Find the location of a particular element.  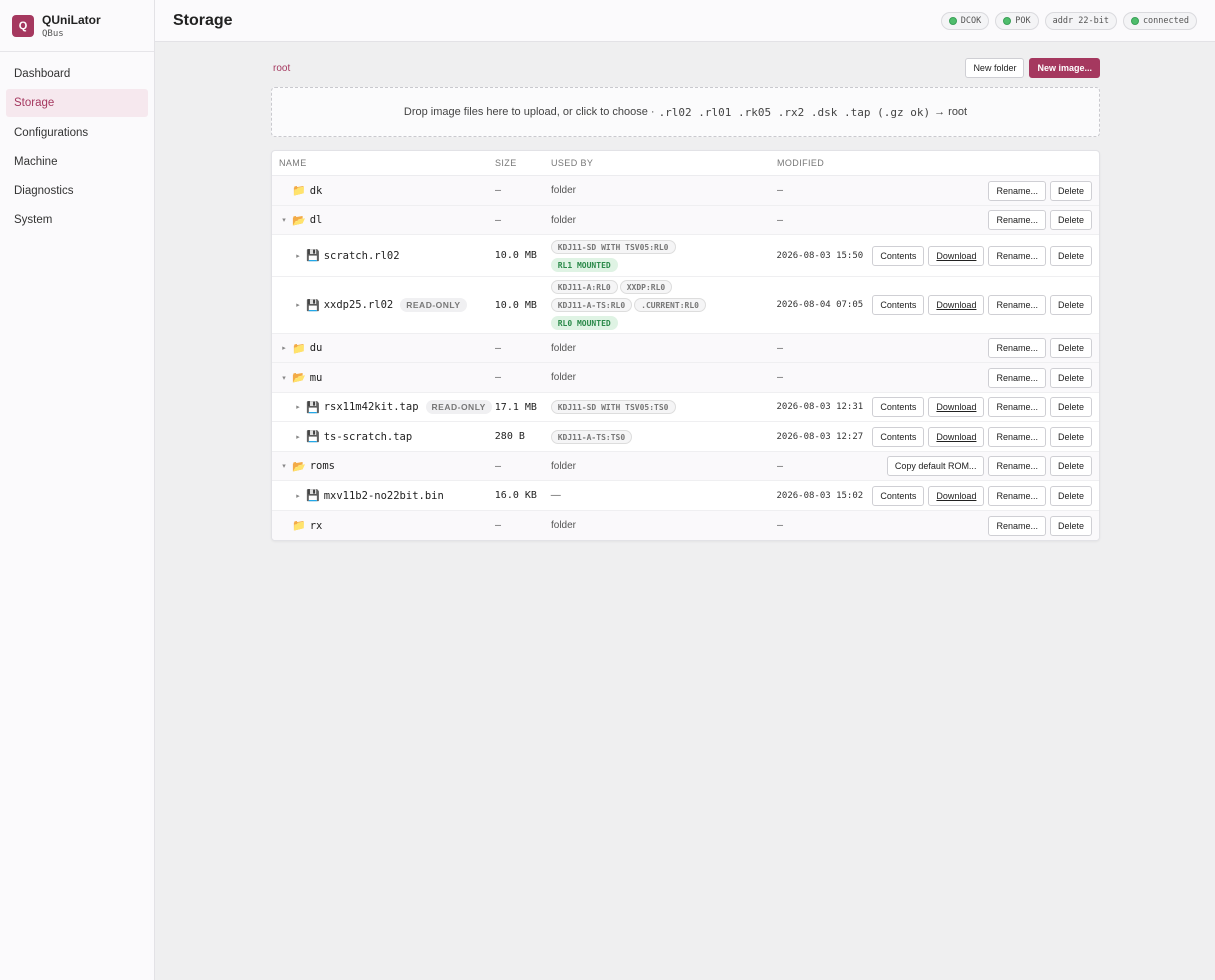

status-label: connected is located at coordinates (1165, 20).